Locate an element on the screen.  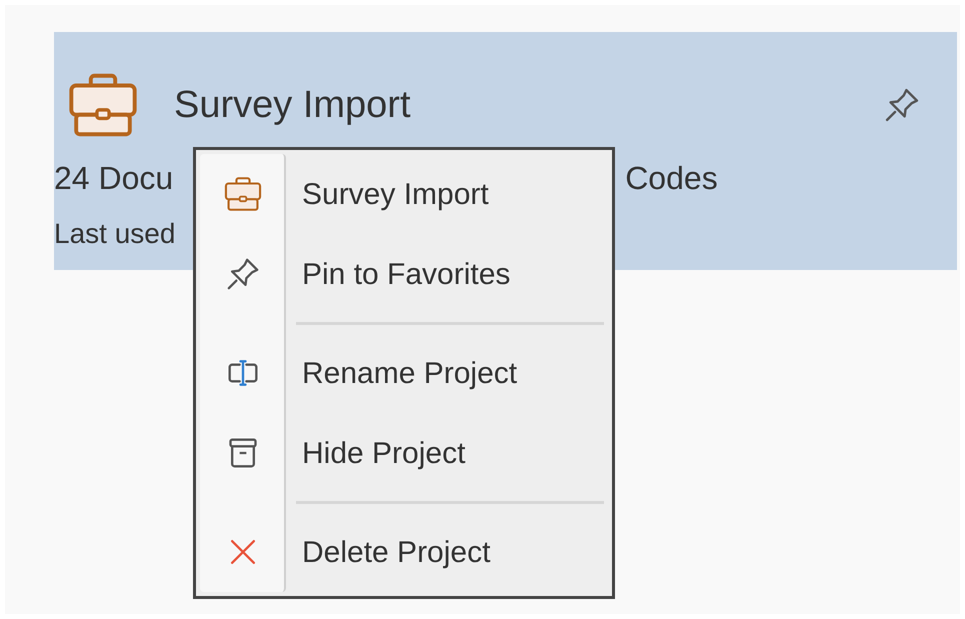
last-used-text: Last used is located at coordinates (115, 234).